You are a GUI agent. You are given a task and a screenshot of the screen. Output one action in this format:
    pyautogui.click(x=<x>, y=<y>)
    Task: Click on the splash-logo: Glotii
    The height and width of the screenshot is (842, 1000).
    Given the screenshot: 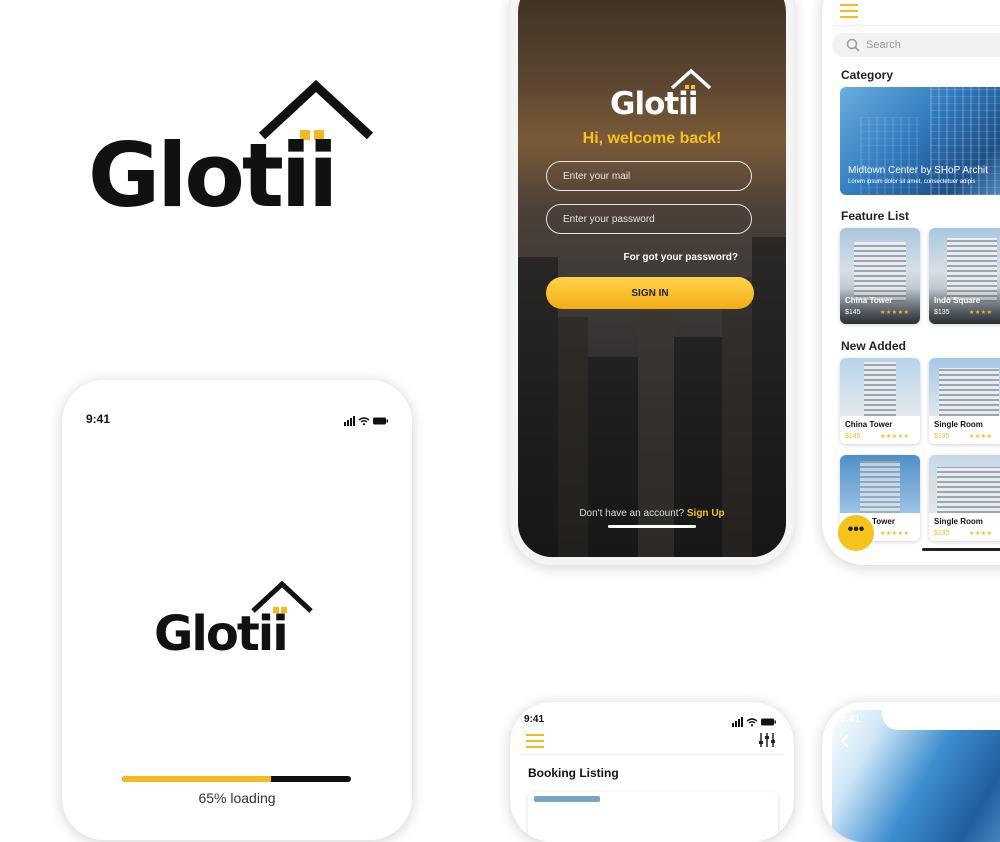 What is the action you would take?
    pyautogui.click(x=239, y=620)
    